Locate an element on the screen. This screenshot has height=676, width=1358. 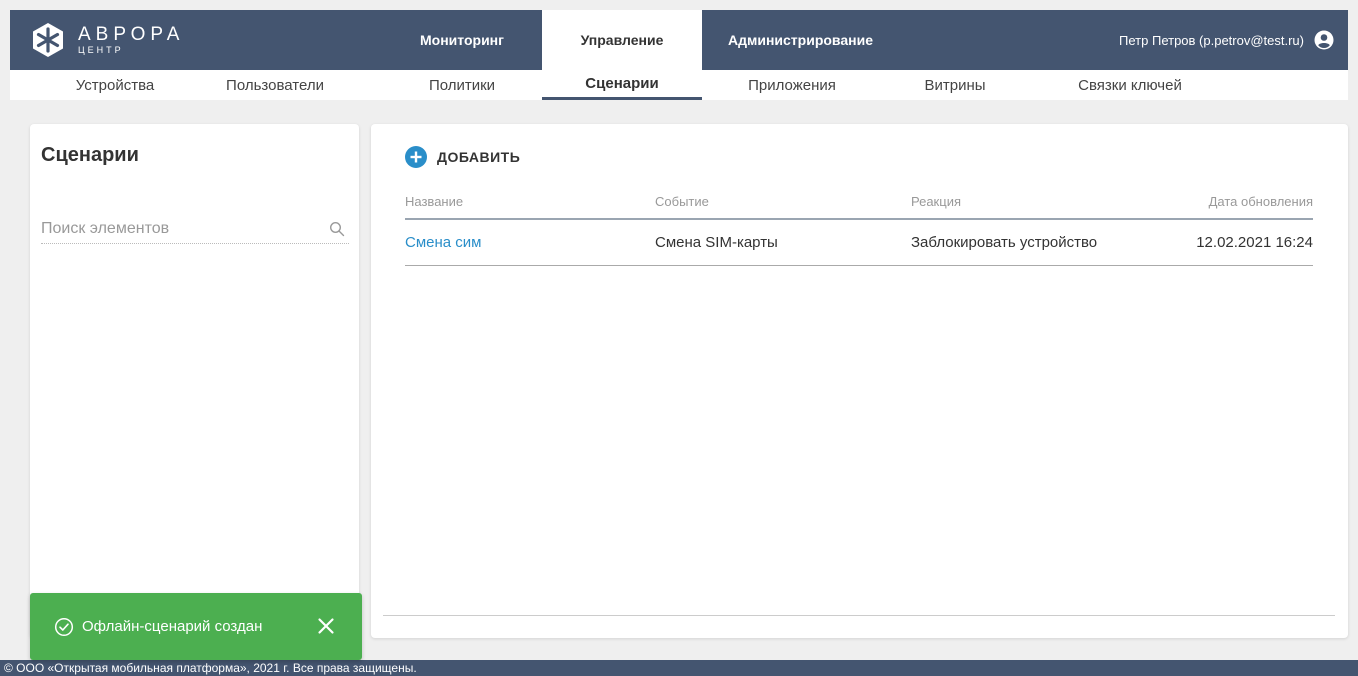
logo-title: АВРОРА is located at coordinates (131, 34).